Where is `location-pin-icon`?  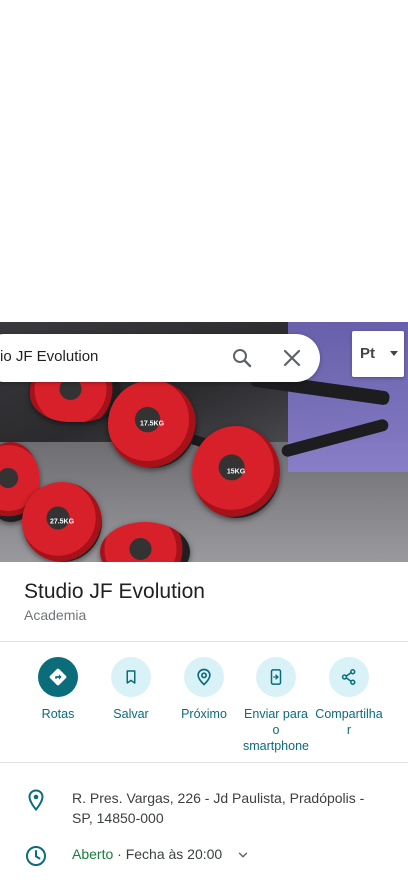 location-pin-icon is located at coordinates (36, 800).